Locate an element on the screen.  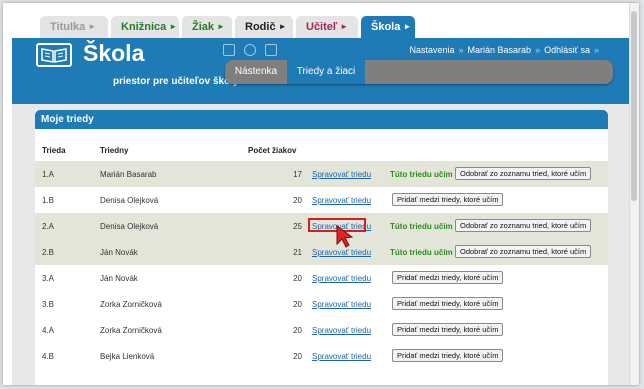
tab-ucitel: Učiteľ ► is located at coordinates (327, 27).